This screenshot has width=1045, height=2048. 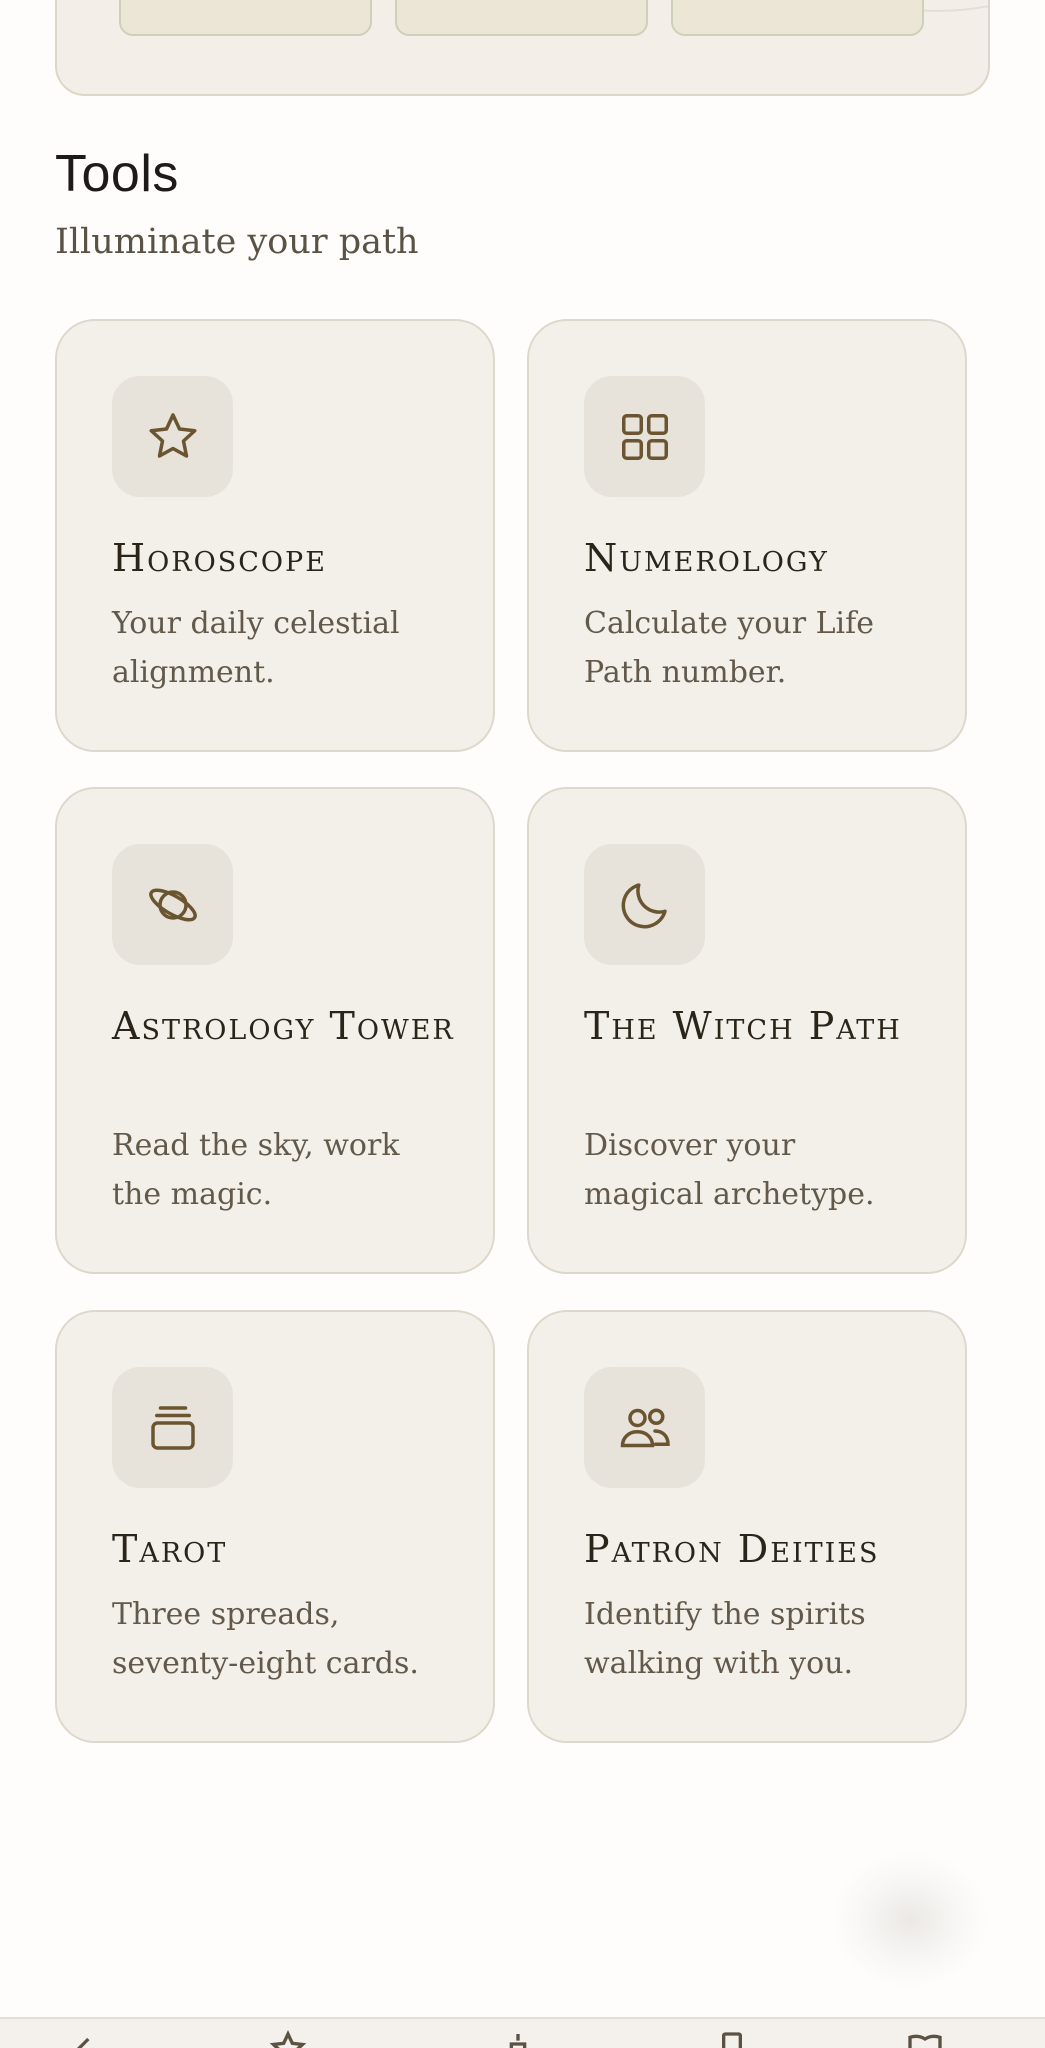 I want to click on planet-icon, so click(x=172, y=904).